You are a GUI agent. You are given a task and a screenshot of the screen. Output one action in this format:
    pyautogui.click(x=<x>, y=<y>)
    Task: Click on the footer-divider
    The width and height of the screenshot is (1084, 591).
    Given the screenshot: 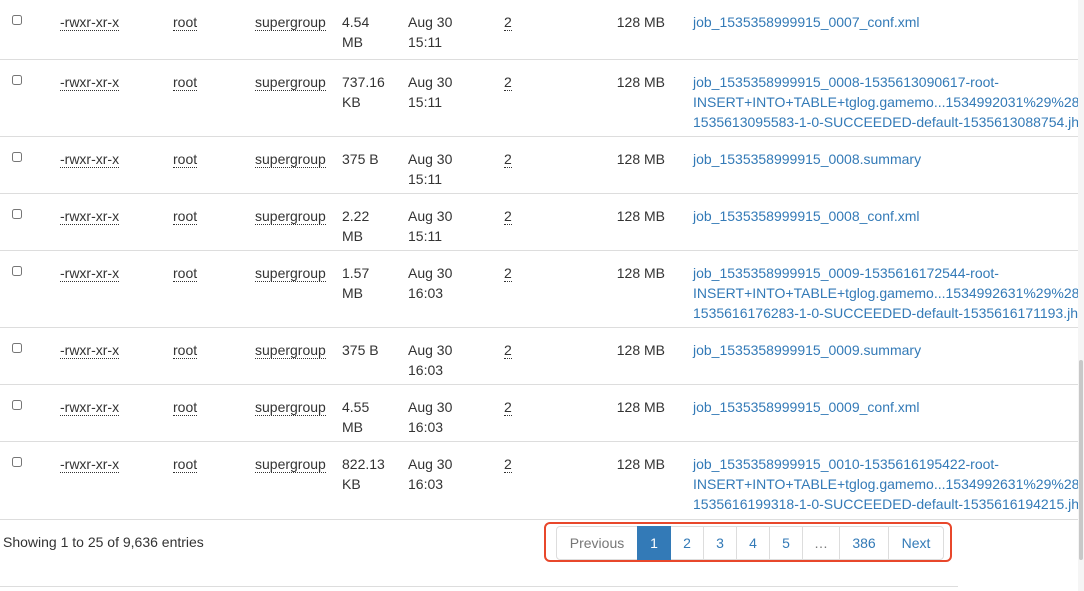 What is the action you would take?
    pyautogui.click(x=479, y=586)
    